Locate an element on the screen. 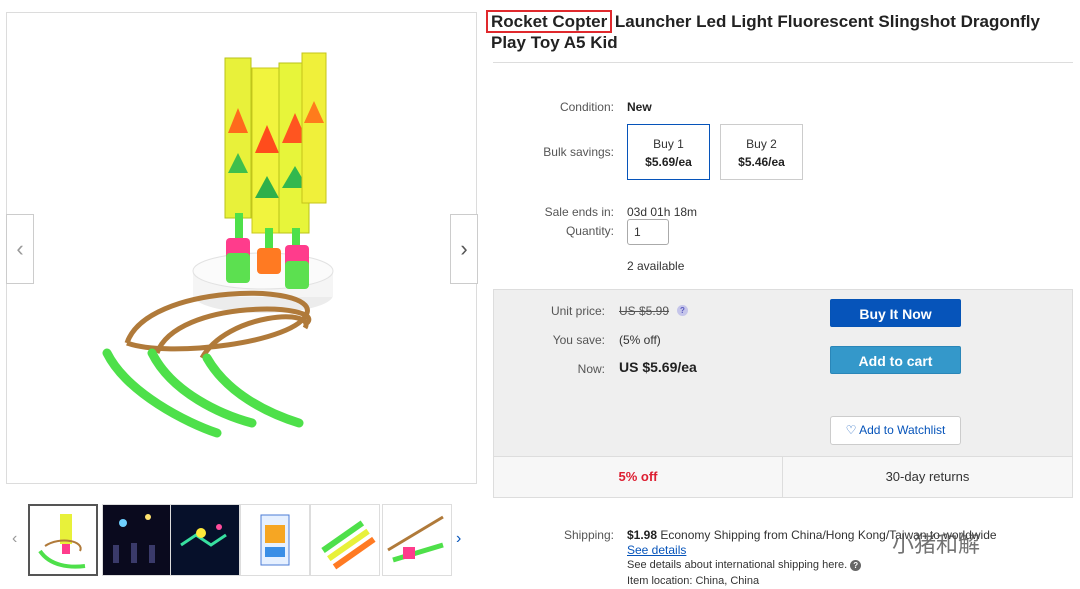 Image resolution: width=1080 pixels, height=589 pixels. sale-ends-value: 03d 01h 18m is located at coordinates (662, 212).